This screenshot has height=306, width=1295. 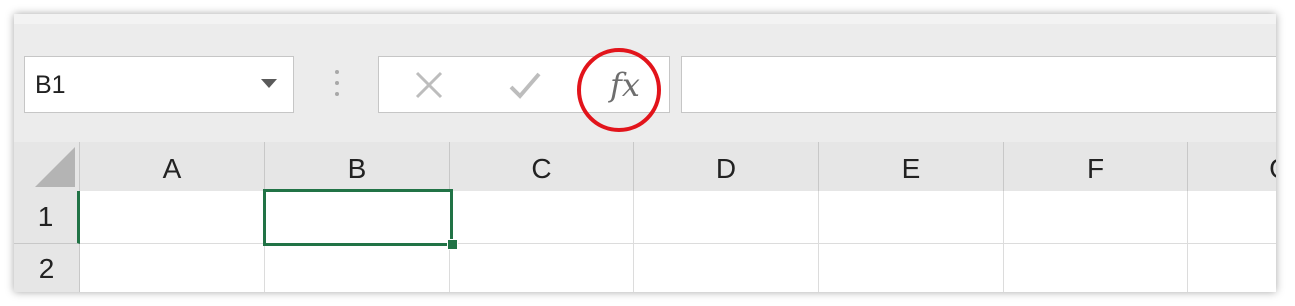 I want to click on cell-a1, so click(x=172, y=217).